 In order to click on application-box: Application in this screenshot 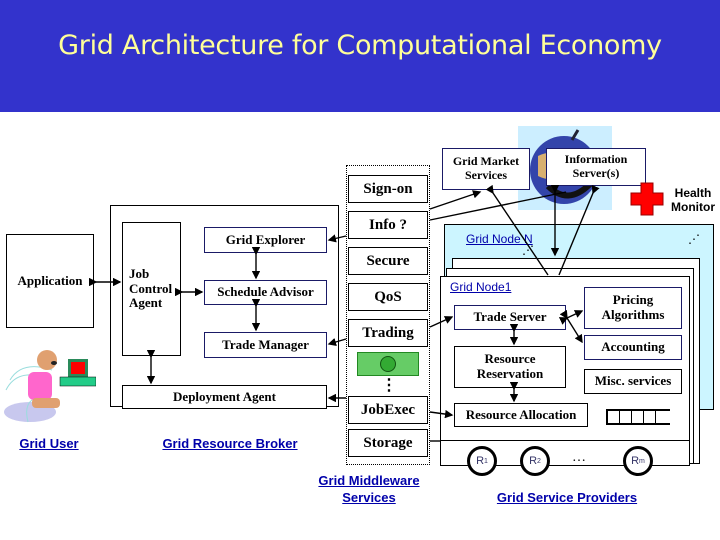, I will do `click(50, 281)`.